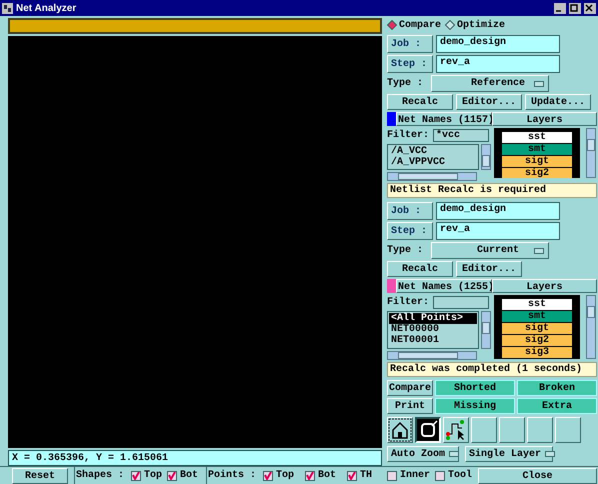  Describe the element at coordinates (420, 25) in the screenshot. I see `radio-label: Compare` at that location.